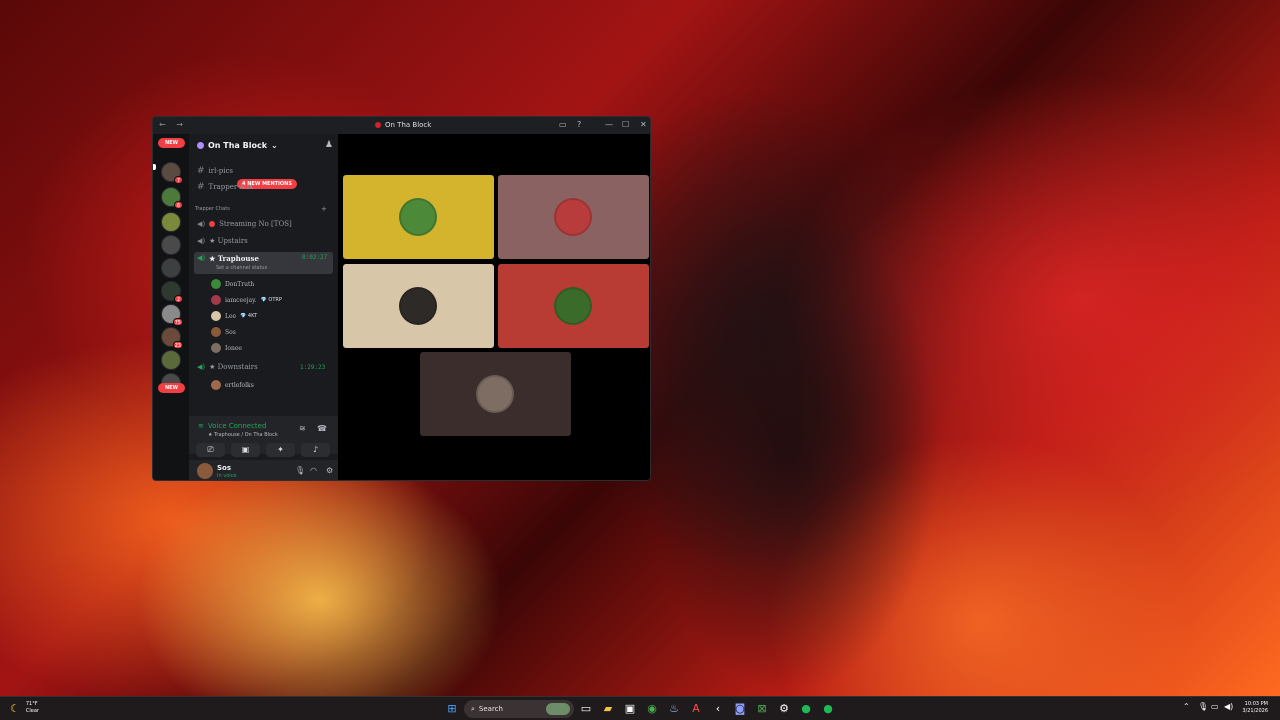  What do you see at coordinates (490, 709) in the screenshot?
I see `search-label: Search` at bounding box center [490, 709].